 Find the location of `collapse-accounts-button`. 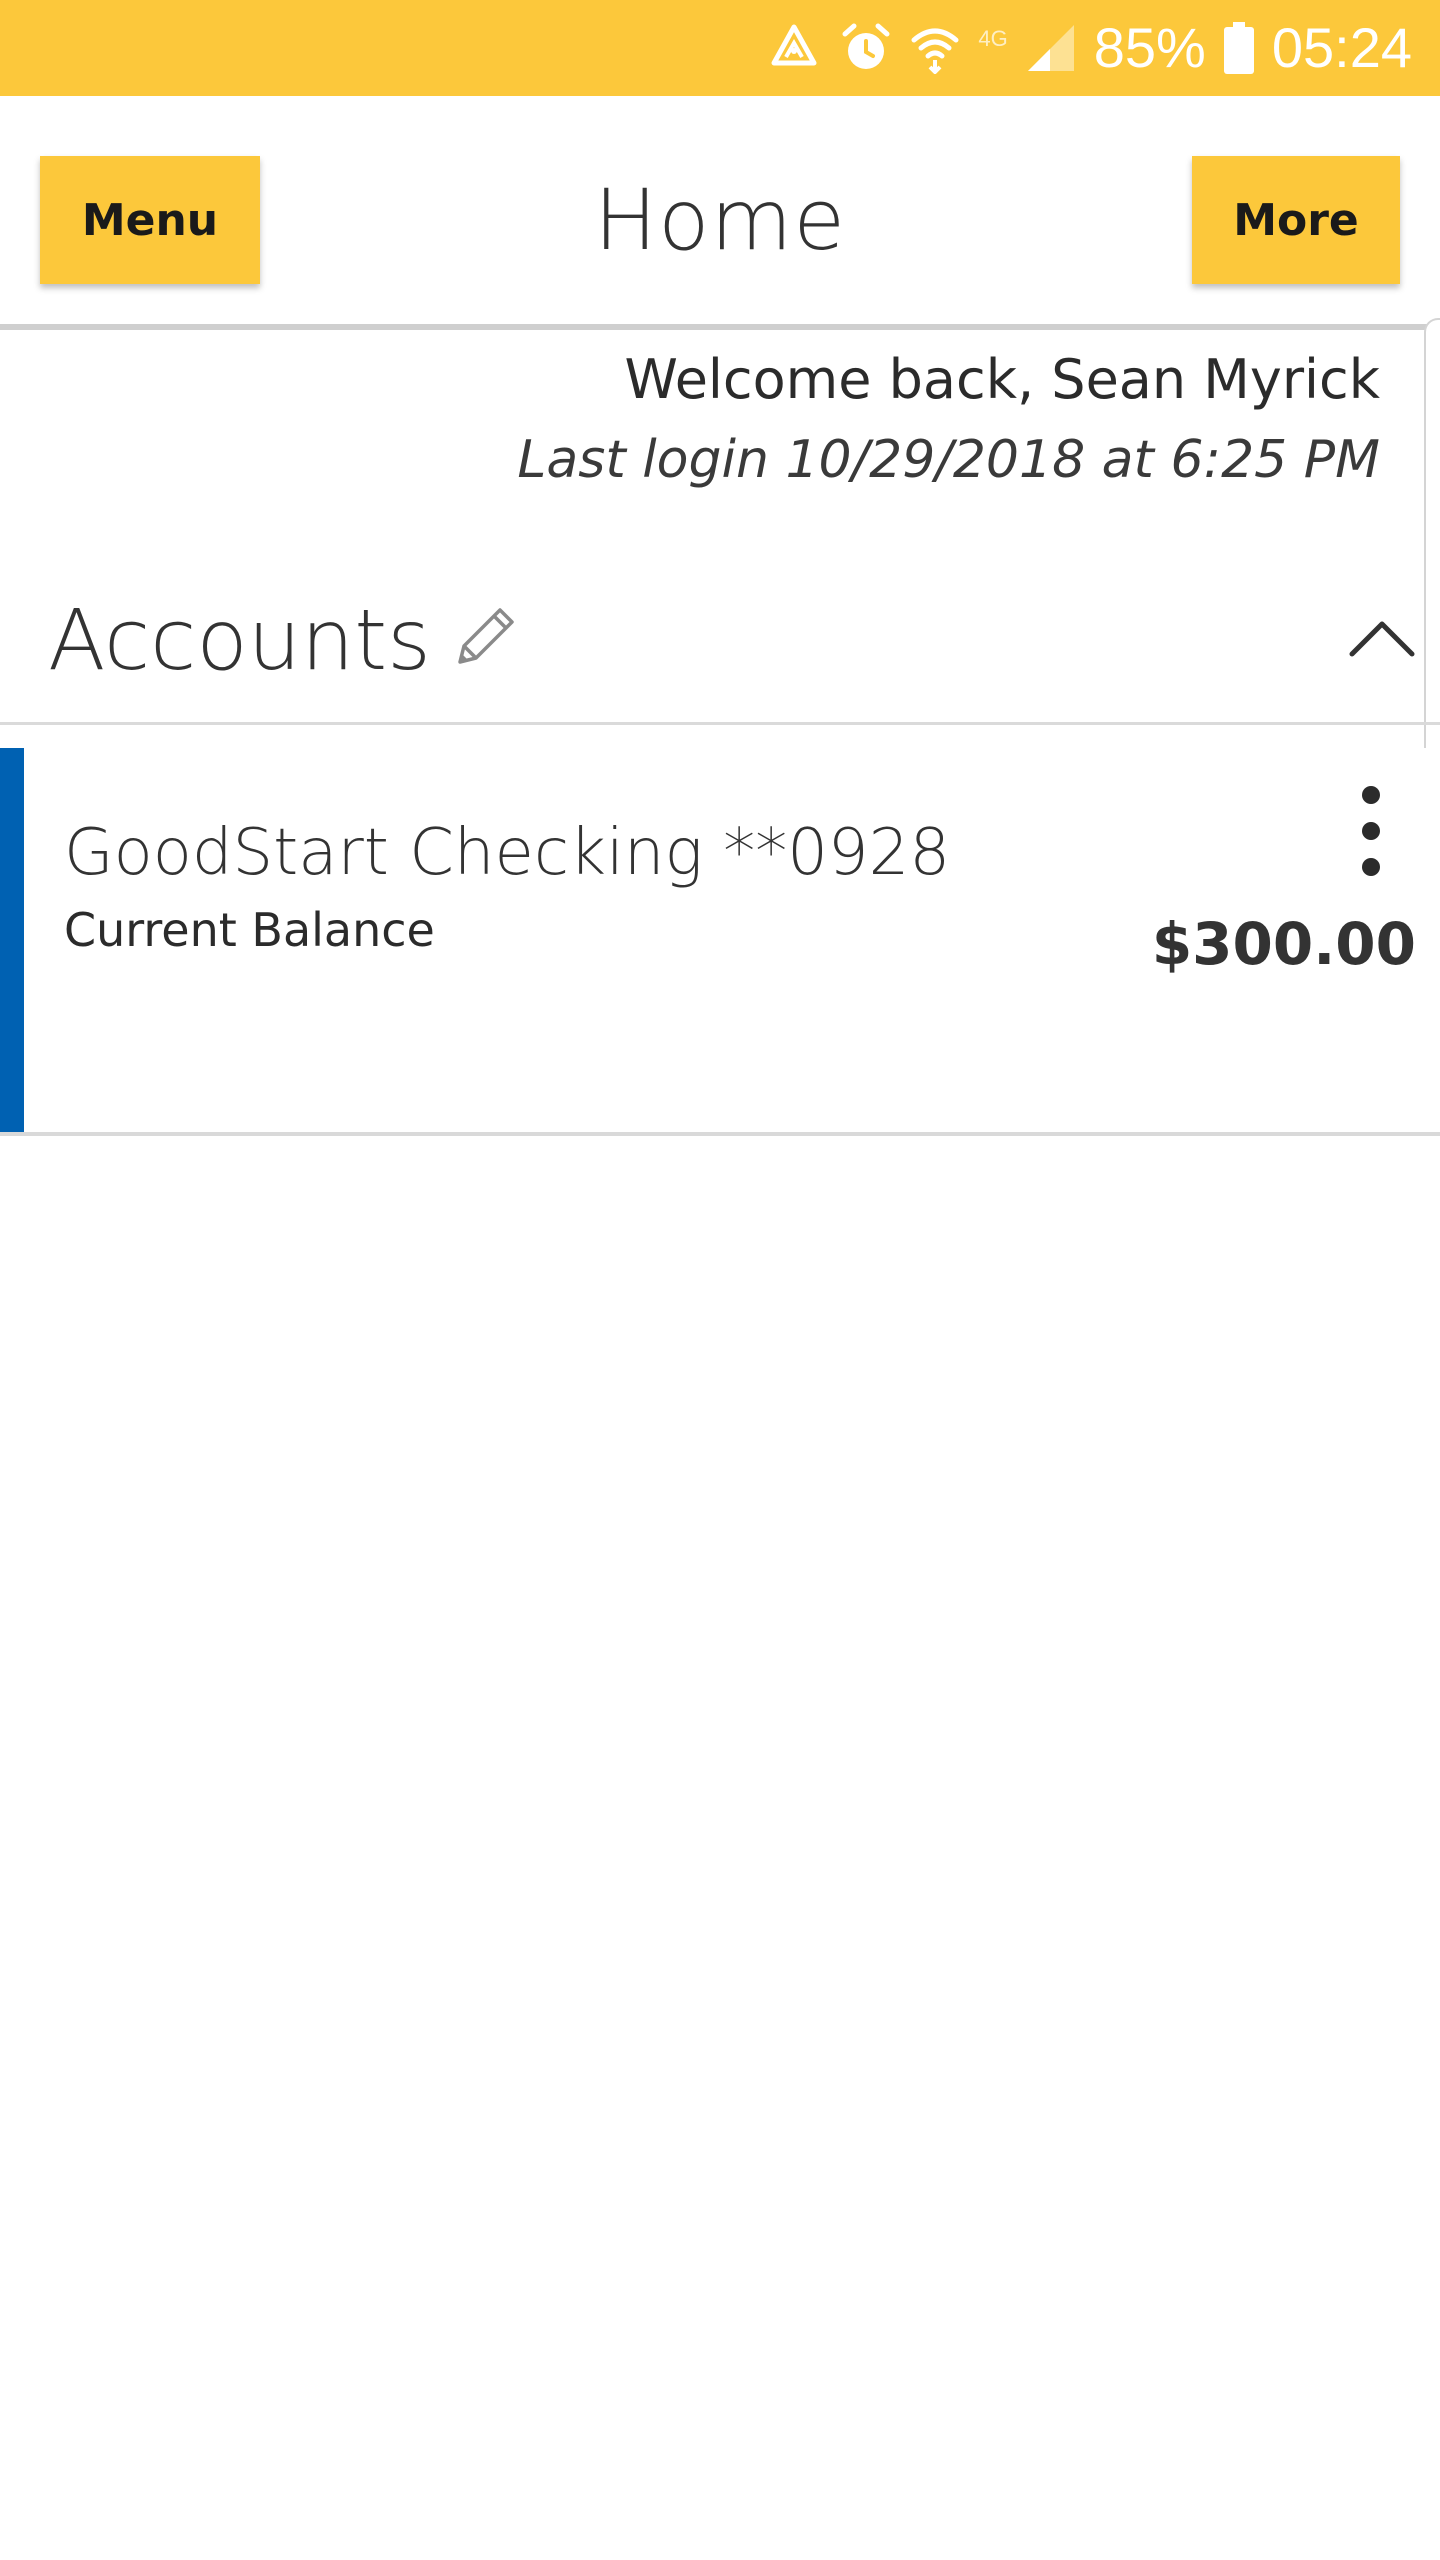

collapse-accounts-button is located at coordinates (1382, 640).